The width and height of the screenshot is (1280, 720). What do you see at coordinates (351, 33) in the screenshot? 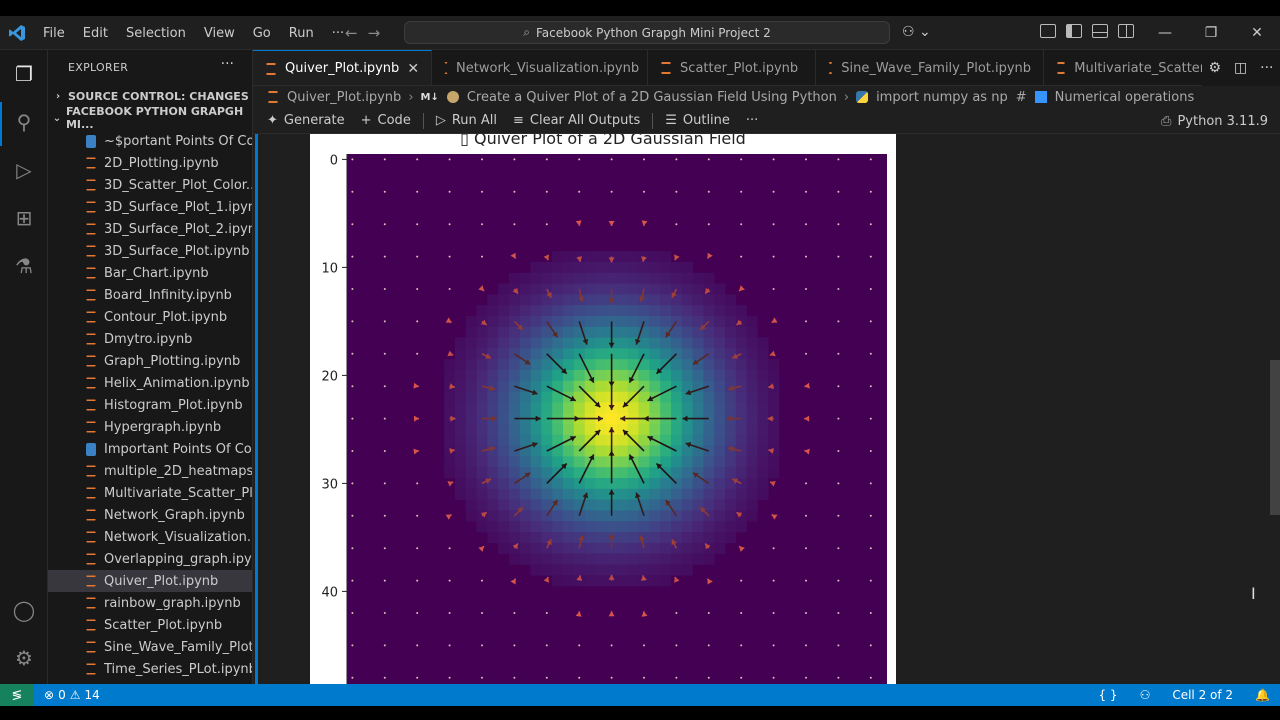
I see `back-arrow-icon: ←` at bounding box center [351, 33].